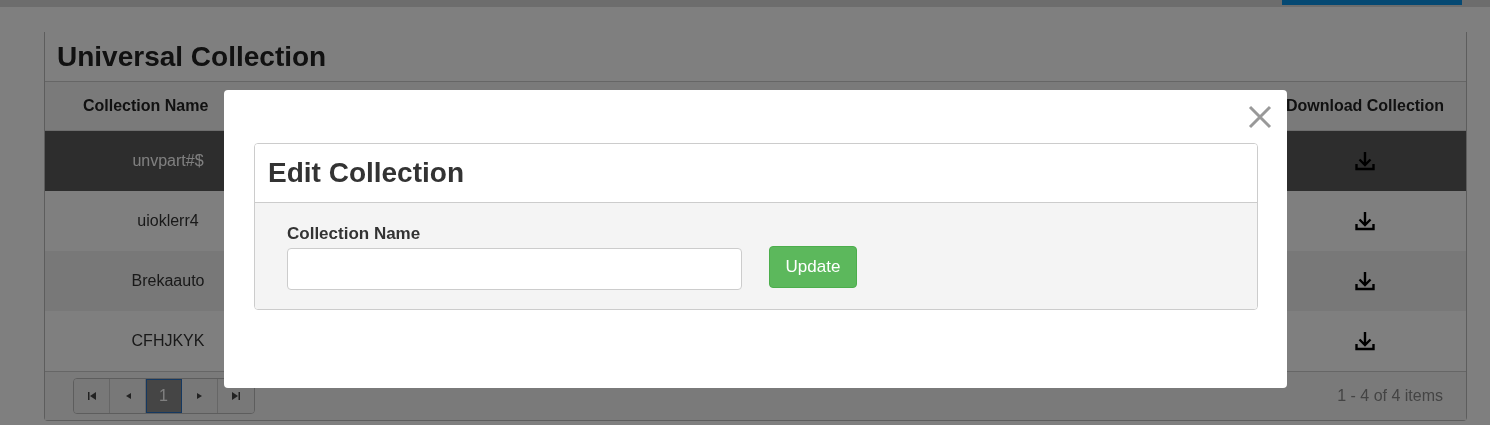  Describe the element at coordinates (146, 106) in the screenshot. I see `column-header: Collection Name` at that location.